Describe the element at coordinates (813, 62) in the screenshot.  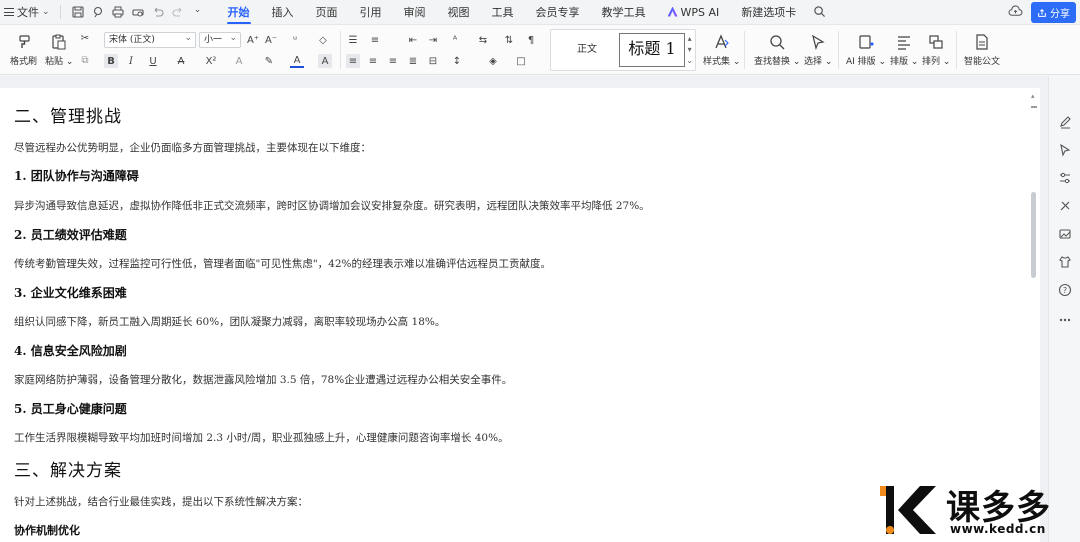
I see `select-text: 选择` at that location.